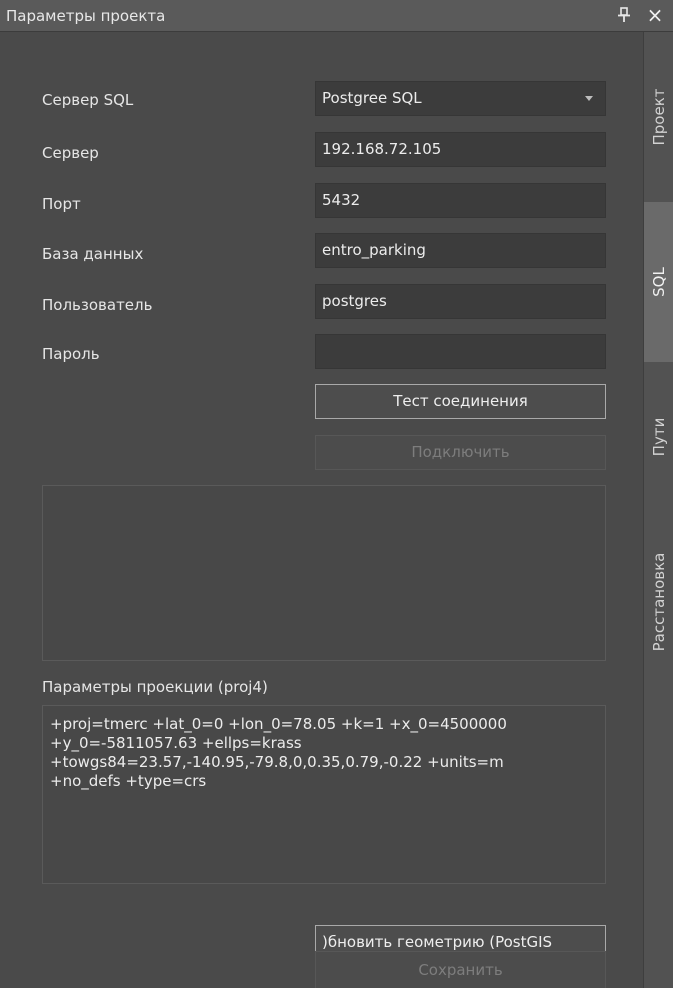 This screenshot has width=673, height=988. I want to click on tab-sql-label: SQL, so click(659, 282).